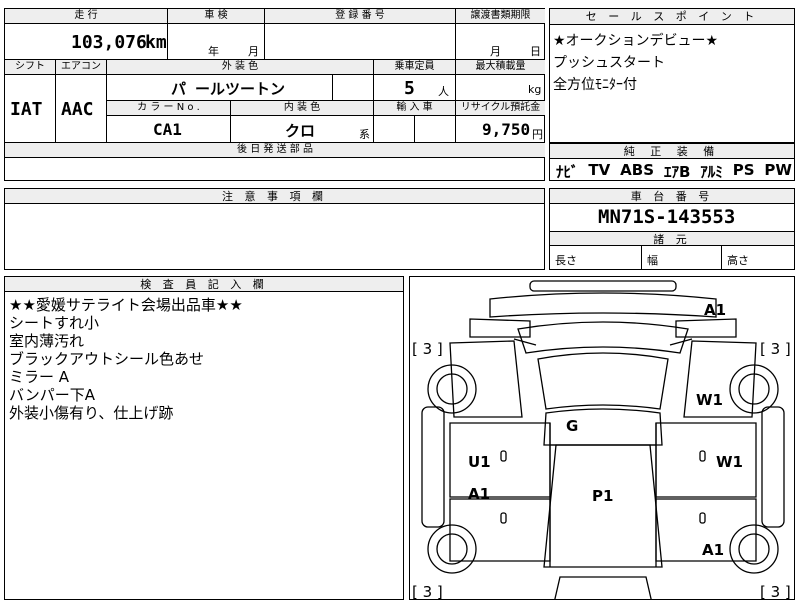 The height and width of the screenshot is (600, 800). What do you see at coordinates (433, 467) in the screenshot?
I see `left-side-rail` at bounding box center [433, 467].